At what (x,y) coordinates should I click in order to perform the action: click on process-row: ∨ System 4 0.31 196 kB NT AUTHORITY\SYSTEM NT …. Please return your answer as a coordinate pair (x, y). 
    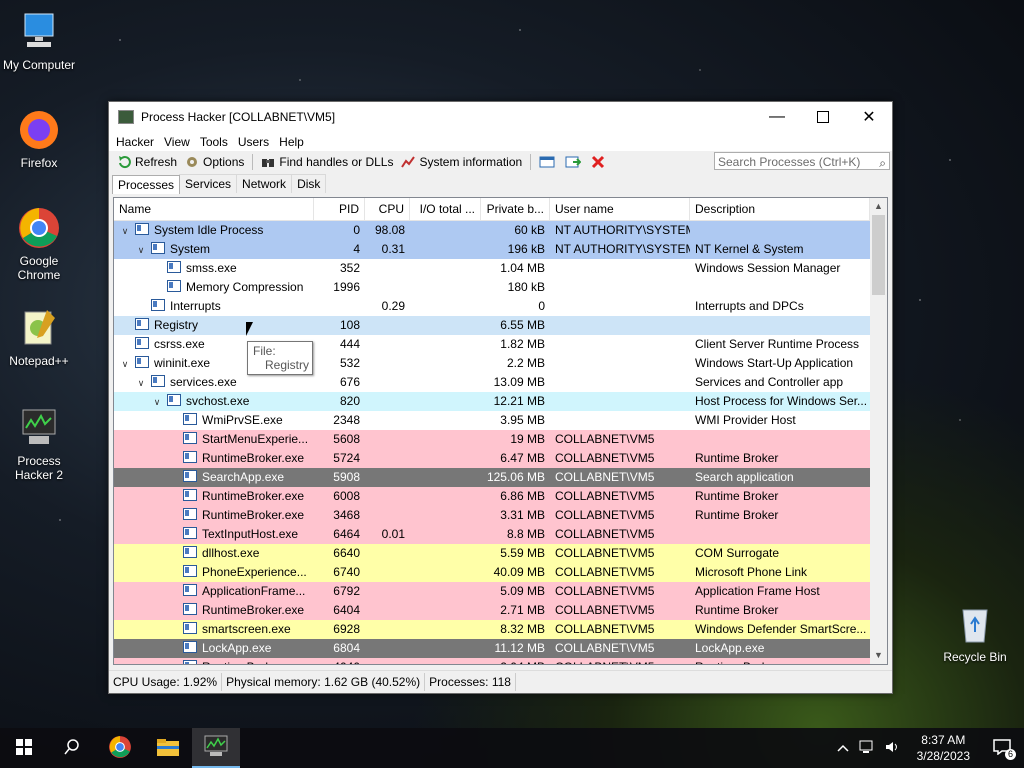
    Looking at the image, I should click on (492, 249).